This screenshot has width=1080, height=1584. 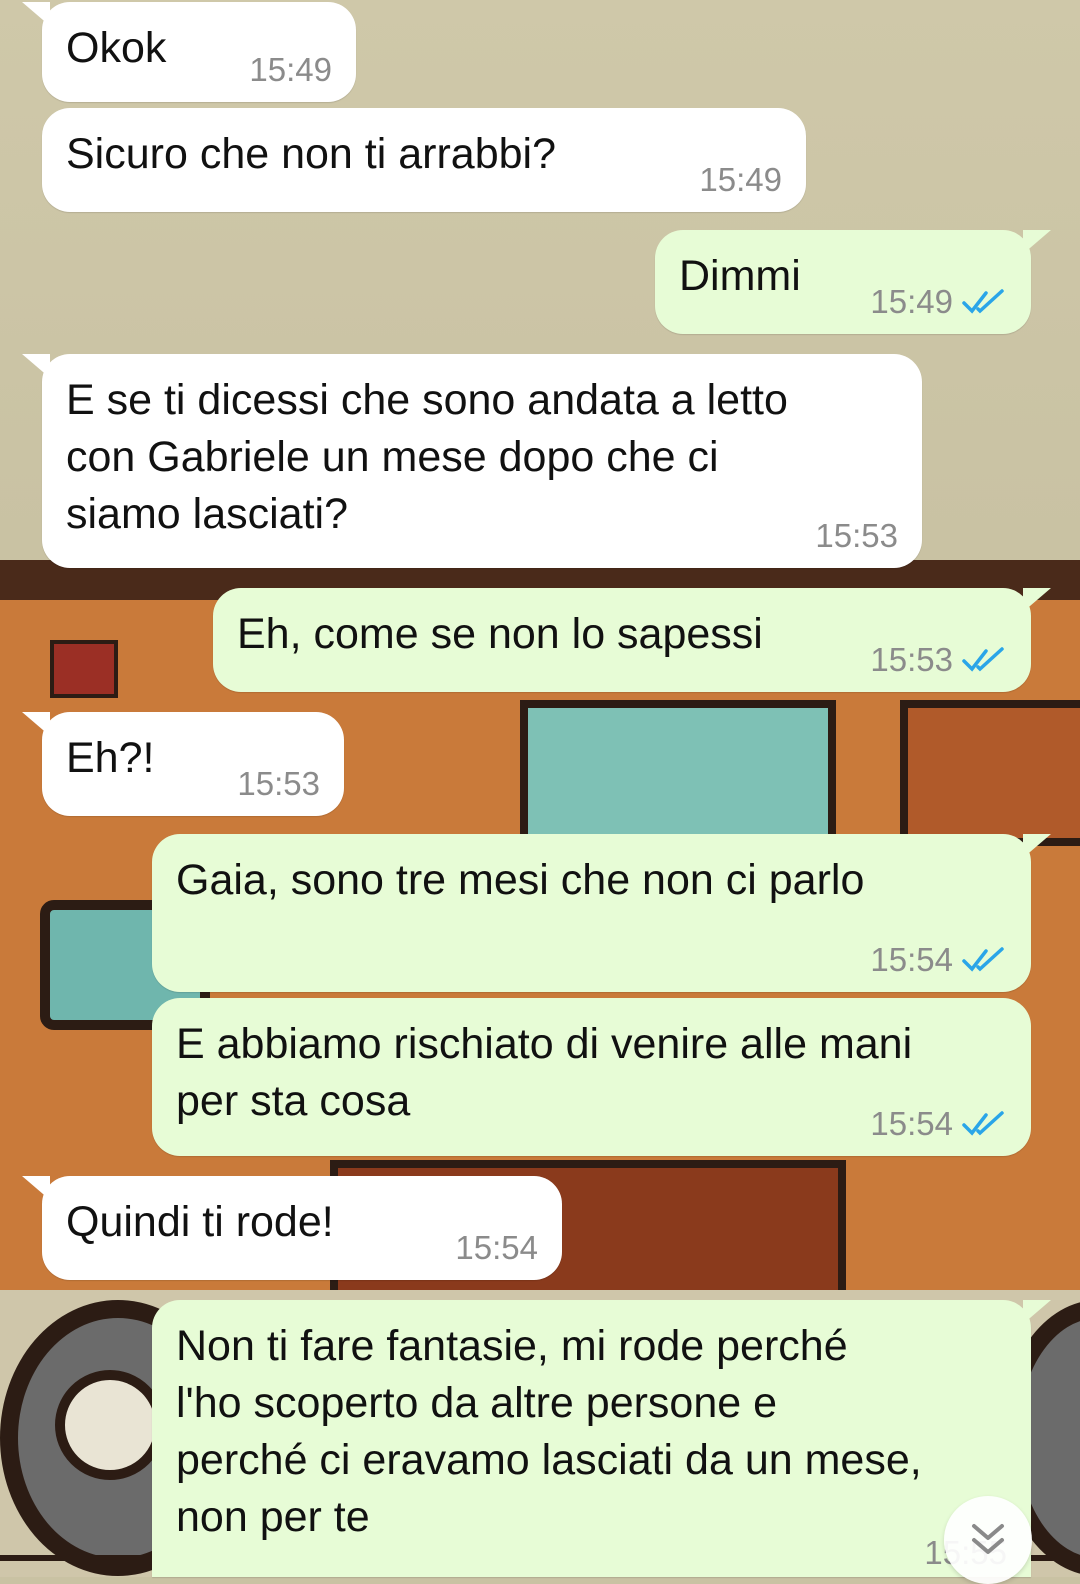 I want to click on message-incoming: Quindi ti rode! 15:54, so click(x=292, y=1228).